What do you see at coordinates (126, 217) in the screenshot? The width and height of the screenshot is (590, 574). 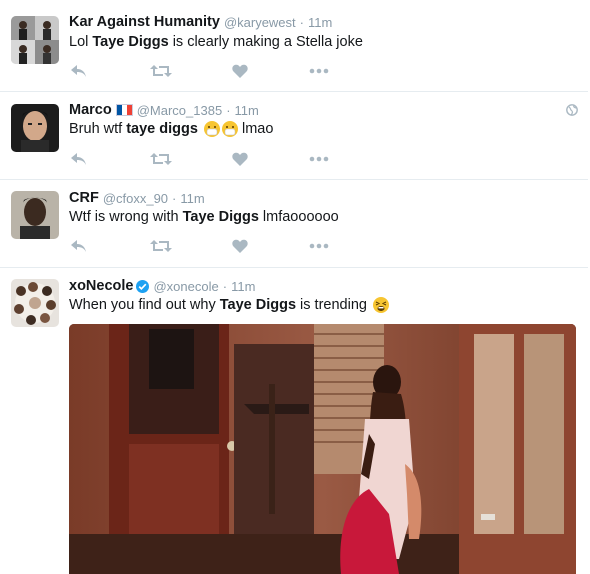 I see `tweet-text-part: Wtf is wrong with` at bounding box center [126, 217].